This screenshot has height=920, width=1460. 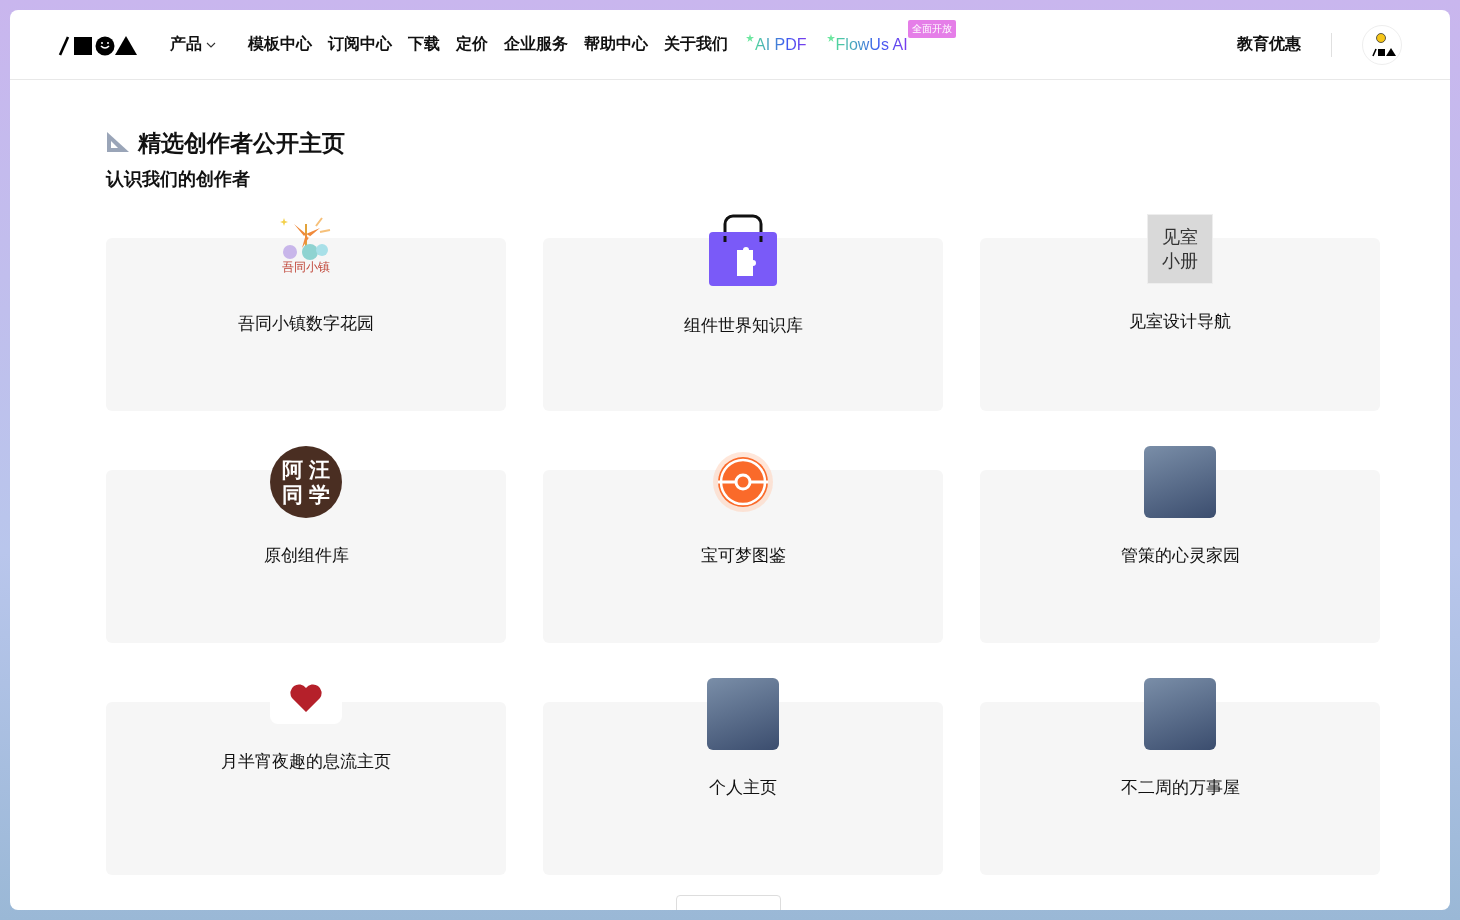 I want to click on card-title: 个人主页, so click(x=743, y=788).